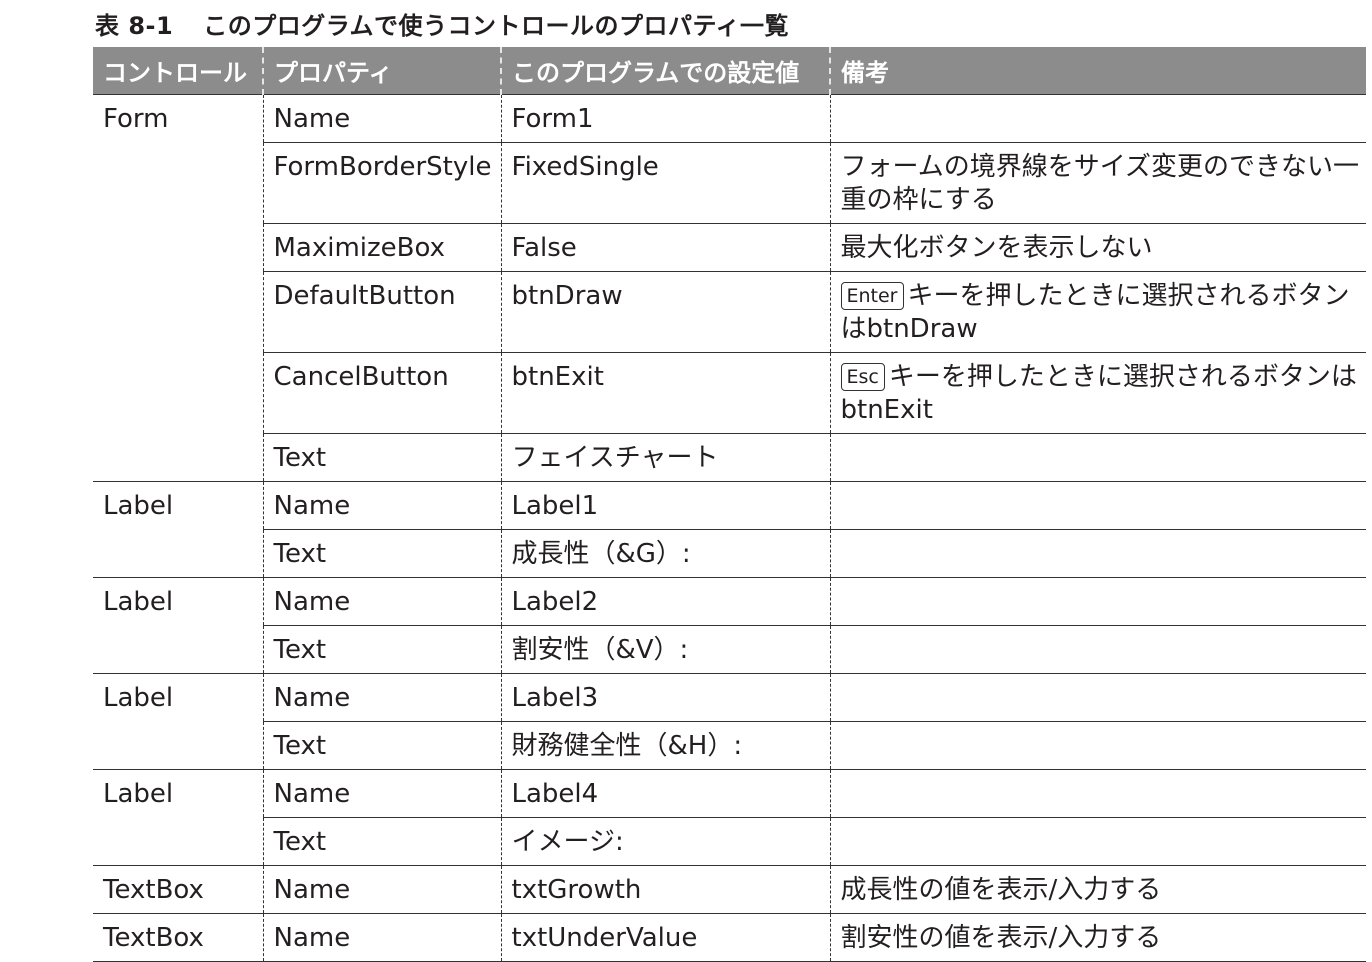 The image size is (1372, 962). Describe the element at coordinates (1097, 937) in the screenshot. I see `note-cell: 割安性の値を表示/入力する` at that location.